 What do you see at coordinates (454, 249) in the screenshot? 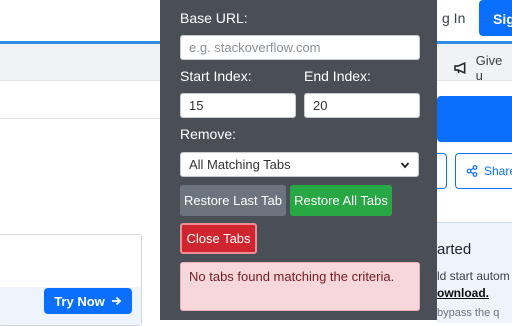
I see `card-title: arted` at bounding box center [454, 249].